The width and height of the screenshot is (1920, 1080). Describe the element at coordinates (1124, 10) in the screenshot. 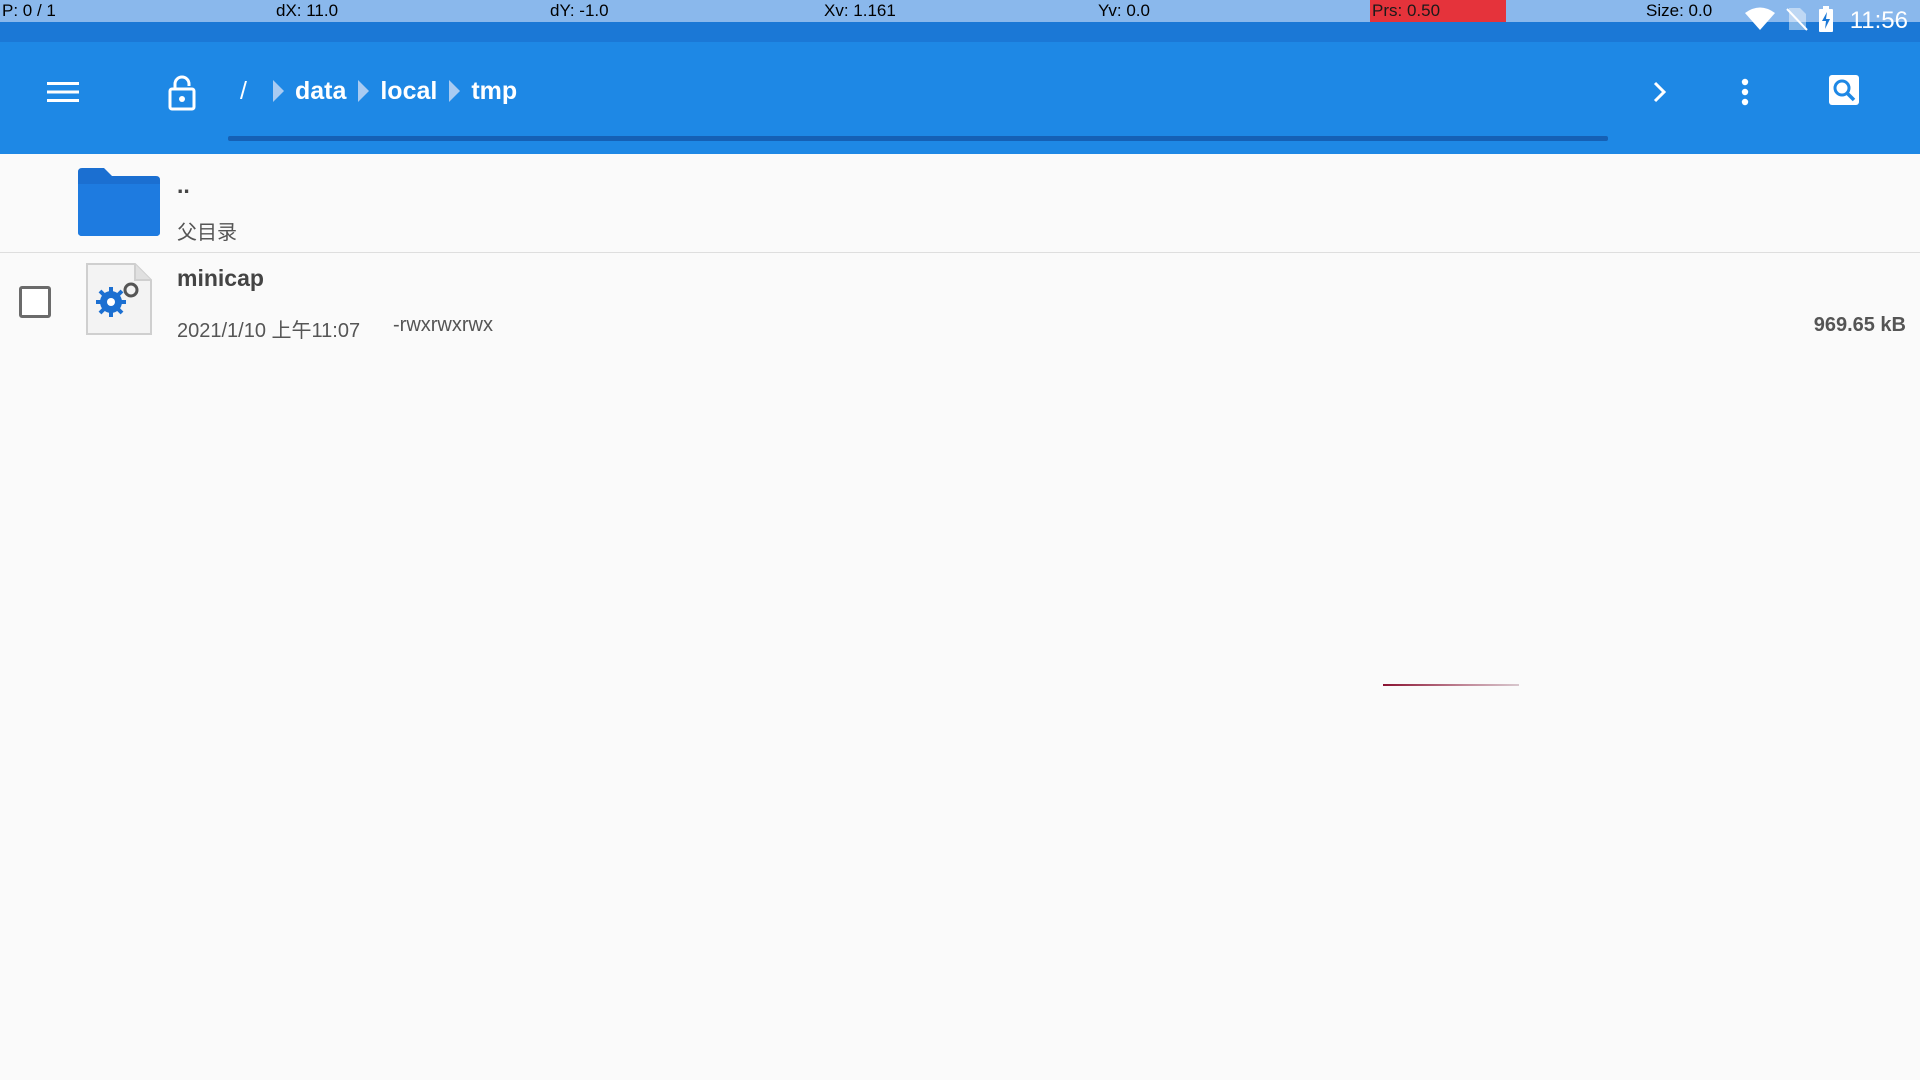

I see `pointer-yv: Yv: 0.0` at that location.